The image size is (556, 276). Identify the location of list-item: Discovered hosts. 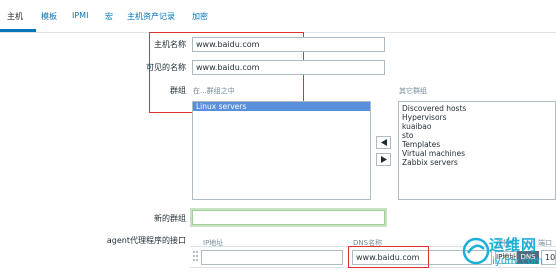
(477, 108).